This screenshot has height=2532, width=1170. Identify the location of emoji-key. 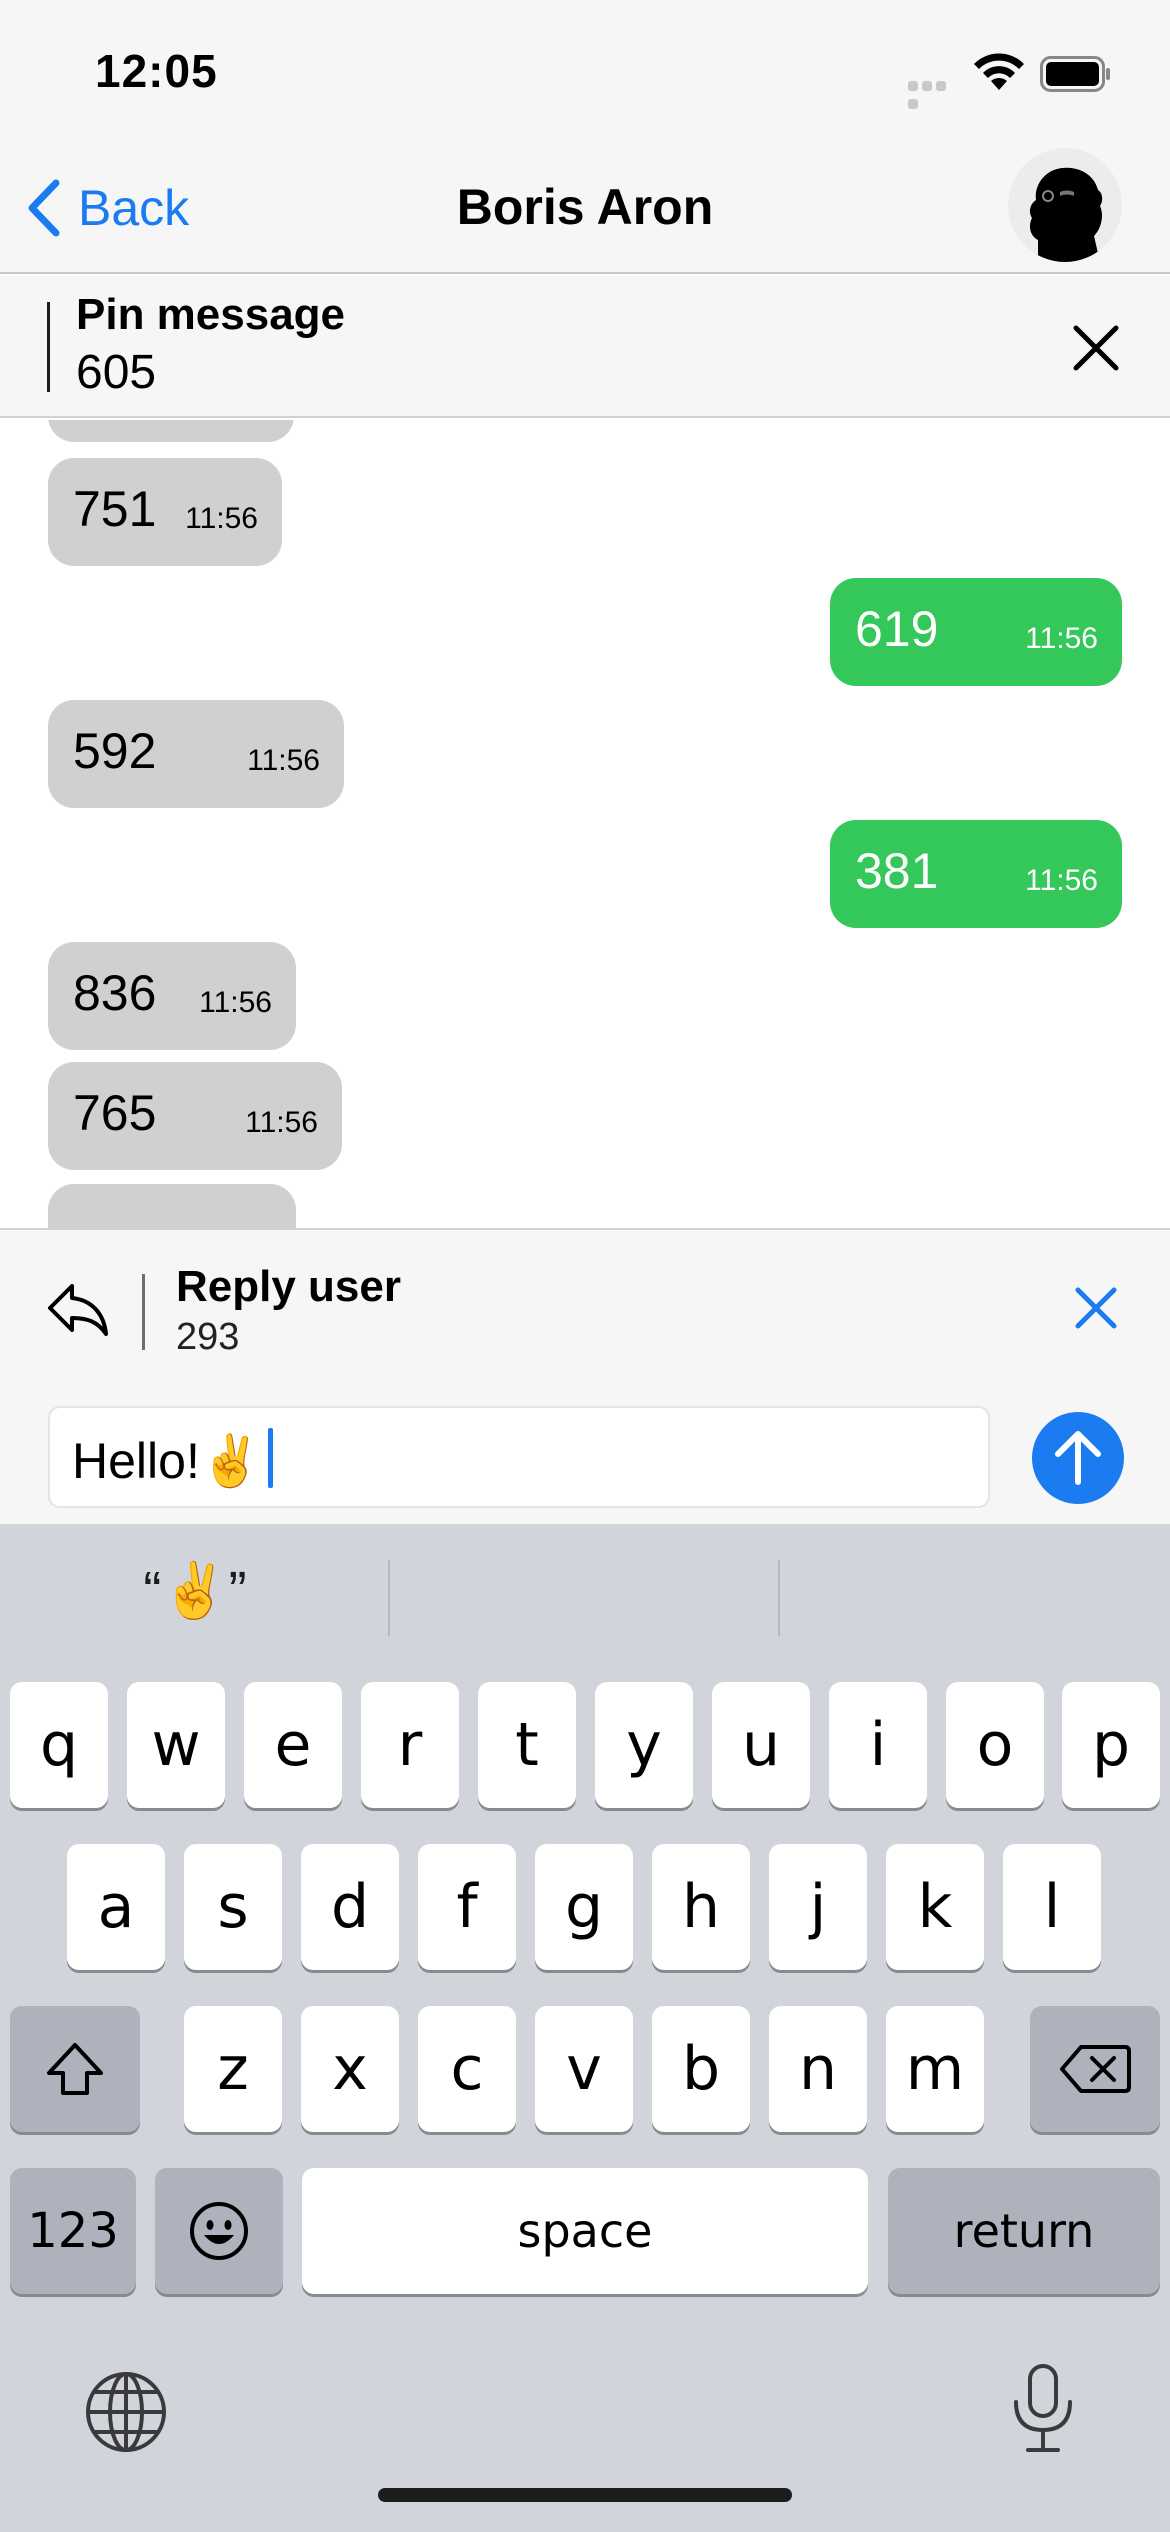
(219, 2231).